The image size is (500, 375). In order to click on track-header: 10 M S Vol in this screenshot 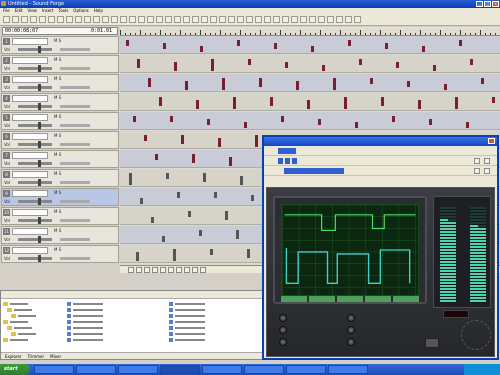, I will do `click(60, 216)`.